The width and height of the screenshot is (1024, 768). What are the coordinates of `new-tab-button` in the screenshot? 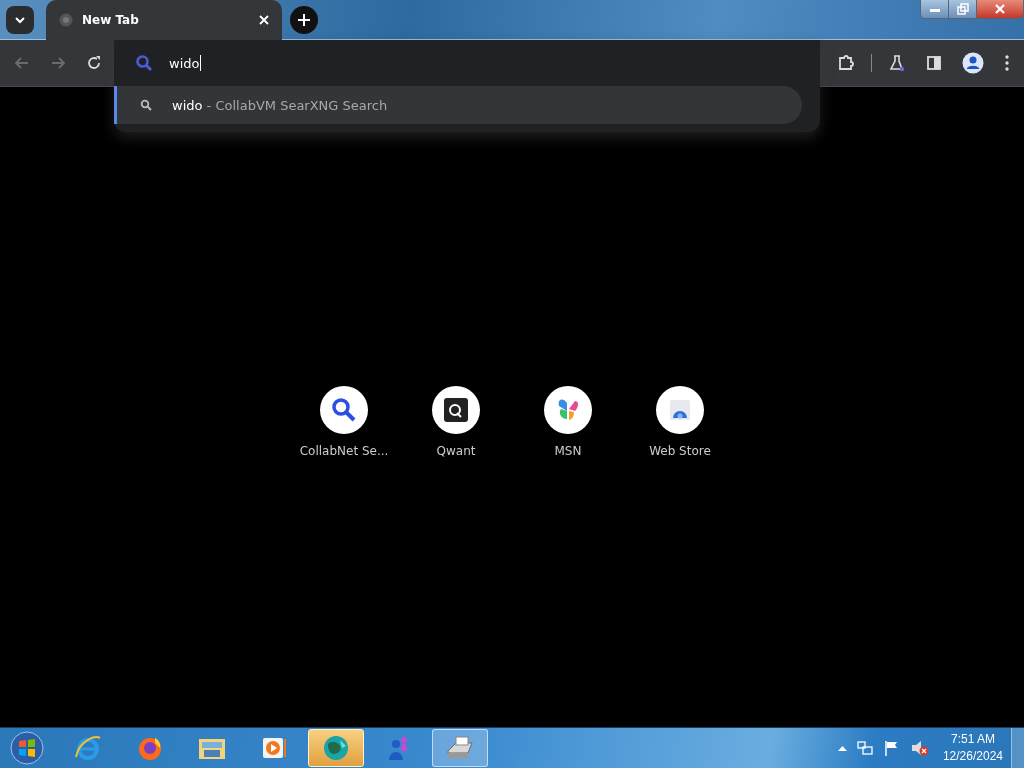 It's located at (304, 19).